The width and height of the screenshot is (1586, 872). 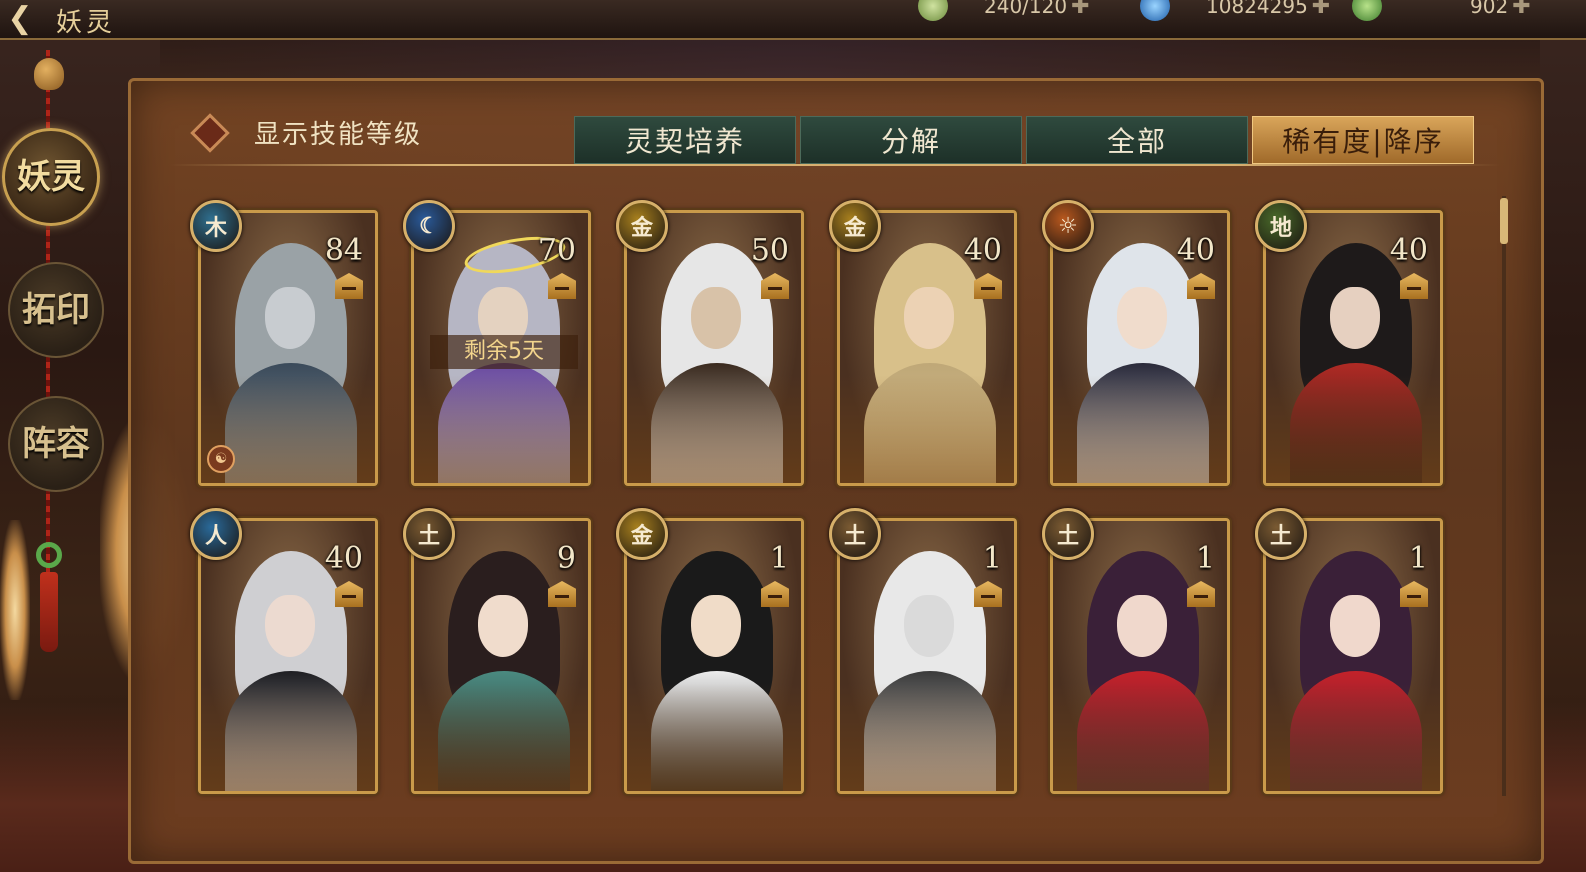 I want to click on sidebar-item-label: 妖灵, so click(x=51, y=177).